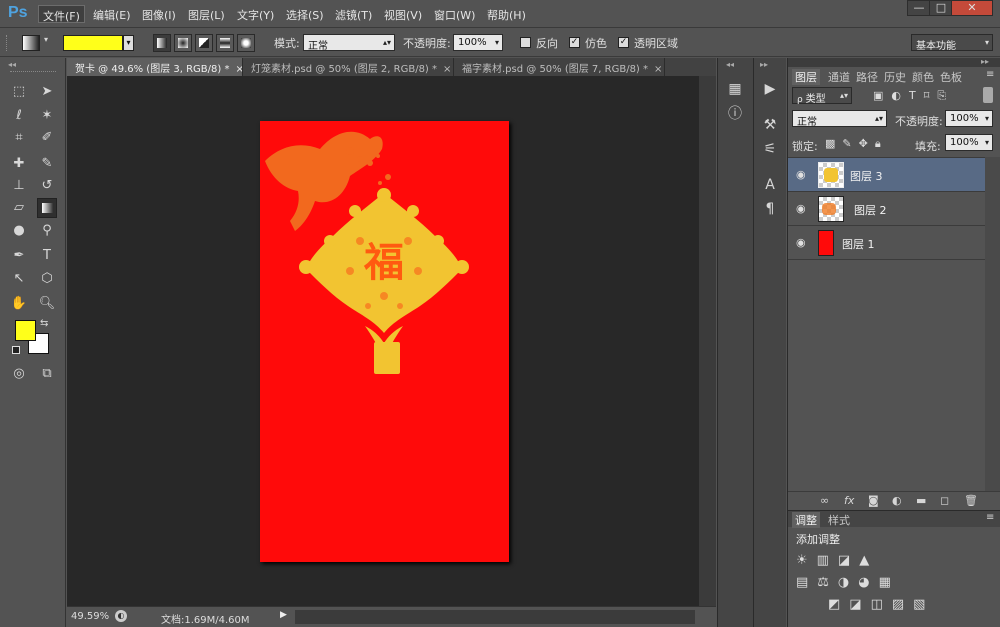 The image size is (1000, 627). What do you see at coordinates (283, 615) in the screenshot?
I see `status-menu-arrow-icon: ▶` at bounding box center [283, 615].